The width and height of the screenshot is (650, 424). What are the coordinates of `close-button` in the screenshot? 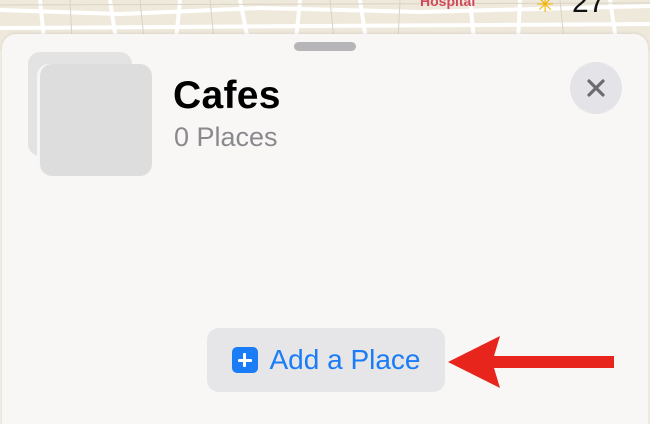 It's located at (596, 88).